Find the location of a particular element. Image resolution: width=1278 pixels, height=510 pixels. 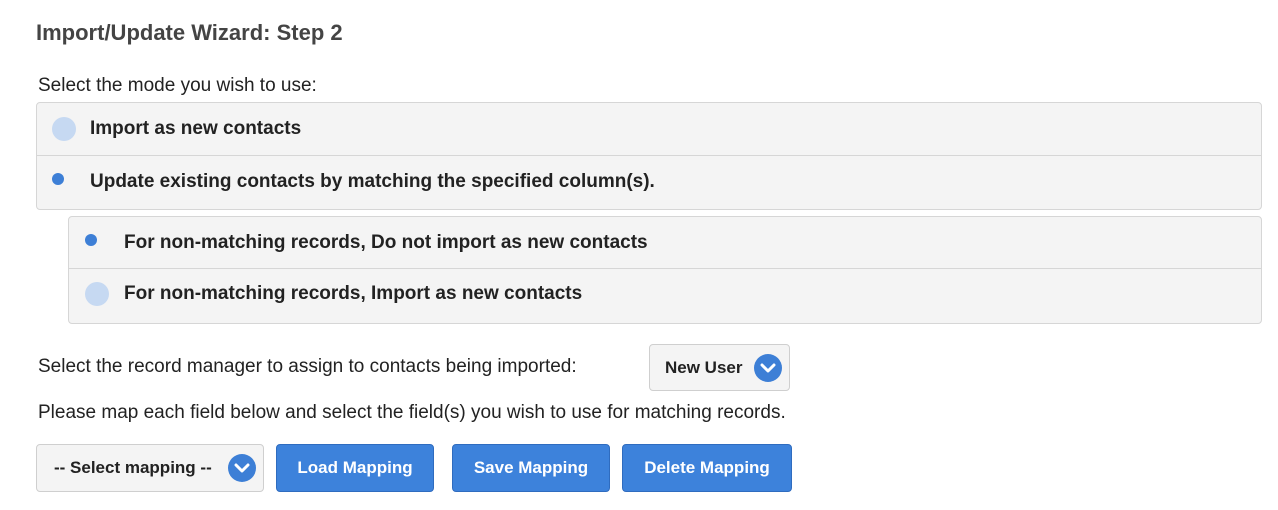

mapping-select-value: -- Select mapping -- is located at coordinates (133, 467).